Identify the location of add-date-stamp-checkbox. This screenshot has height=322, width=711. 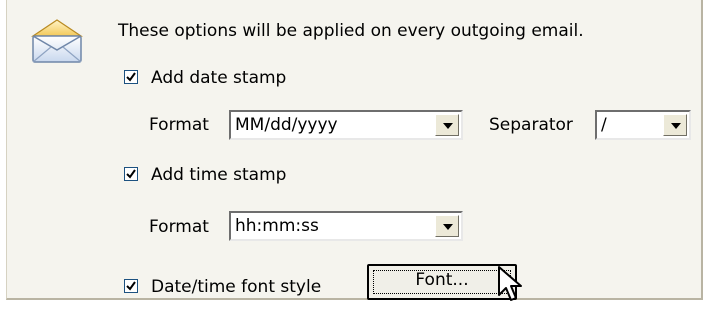
(131, 77).